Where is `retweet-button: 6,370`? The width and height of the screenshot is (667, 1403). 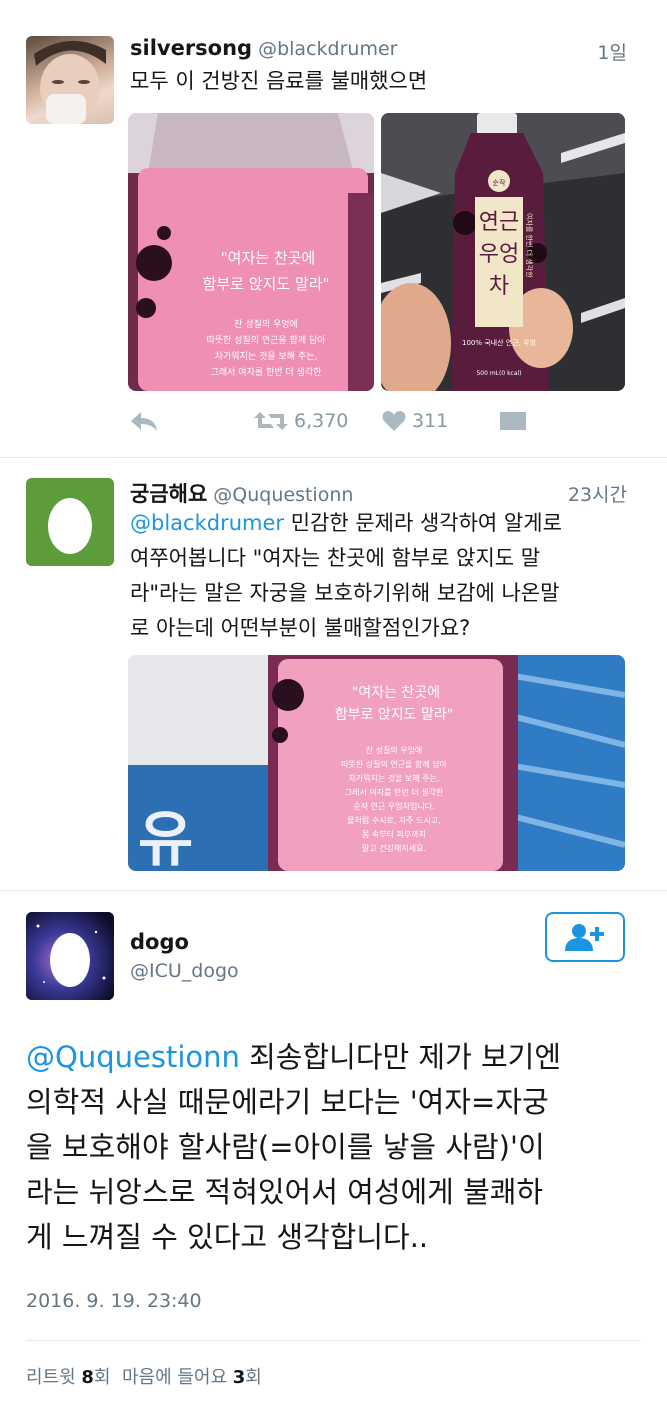
retweet-button: 6,370 is located at coordinates (301, 421).